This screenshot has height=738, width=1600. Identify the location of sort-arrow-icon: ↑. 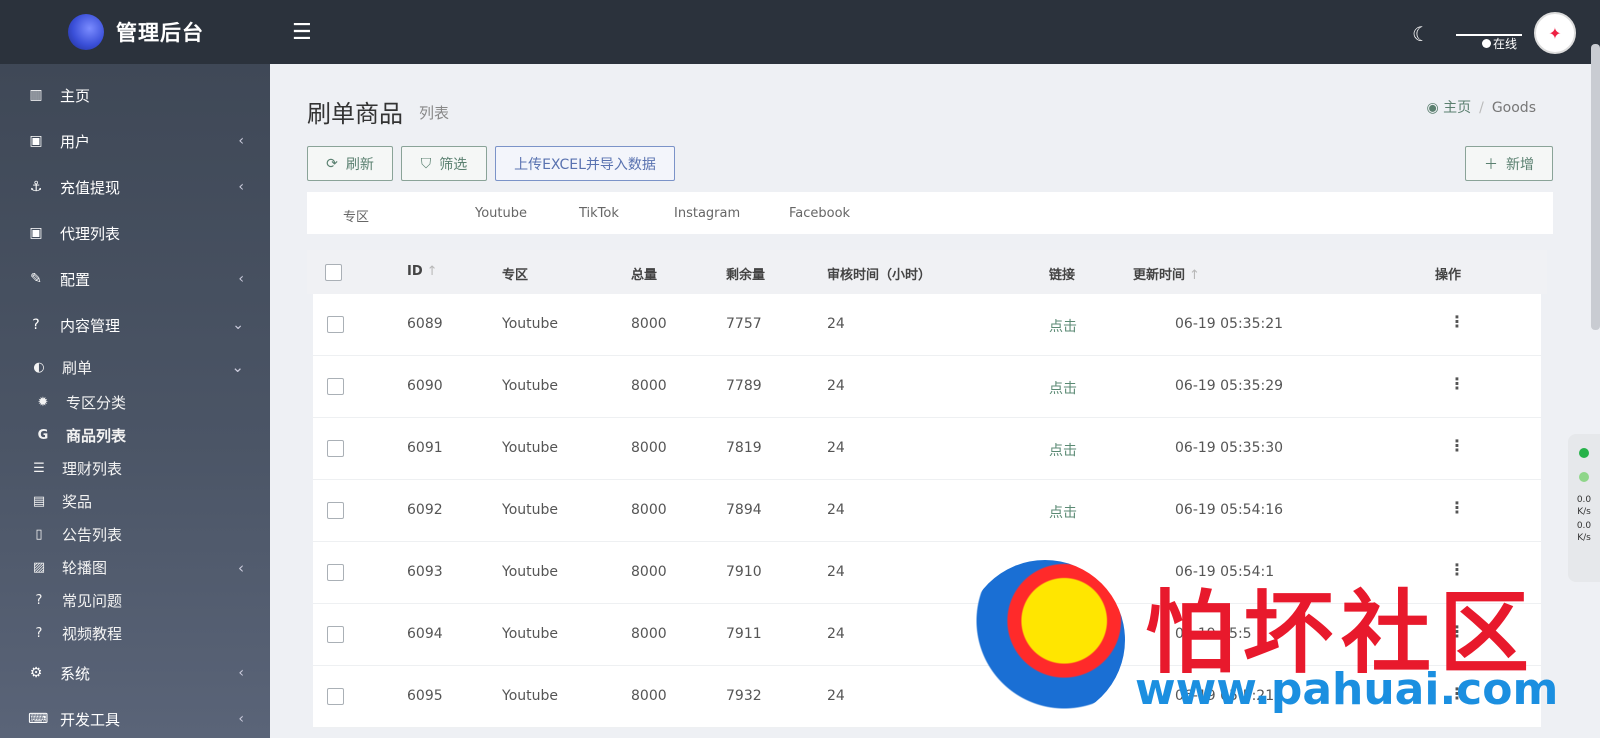
(432, 271).